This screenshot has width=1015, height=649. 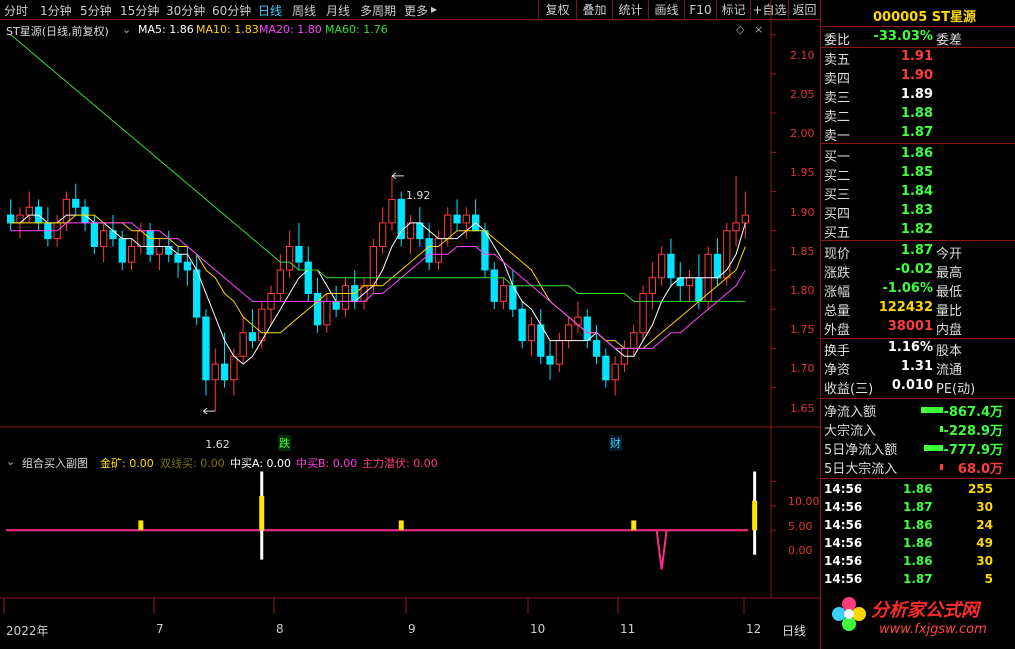 What do you see at coordinates (284, 443) in the screenshot?
I see `mark-die: 跌` at bounding box center [284, 443].